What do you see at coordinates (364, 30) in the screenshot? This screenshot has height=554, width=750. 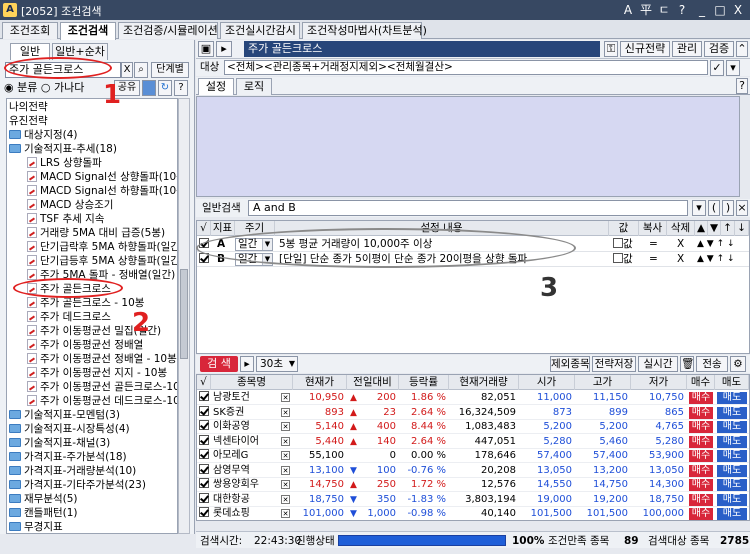 I see `tab-condition-wizard: 조건작성마법사(차트분석)` at bounding box center [364, 30].